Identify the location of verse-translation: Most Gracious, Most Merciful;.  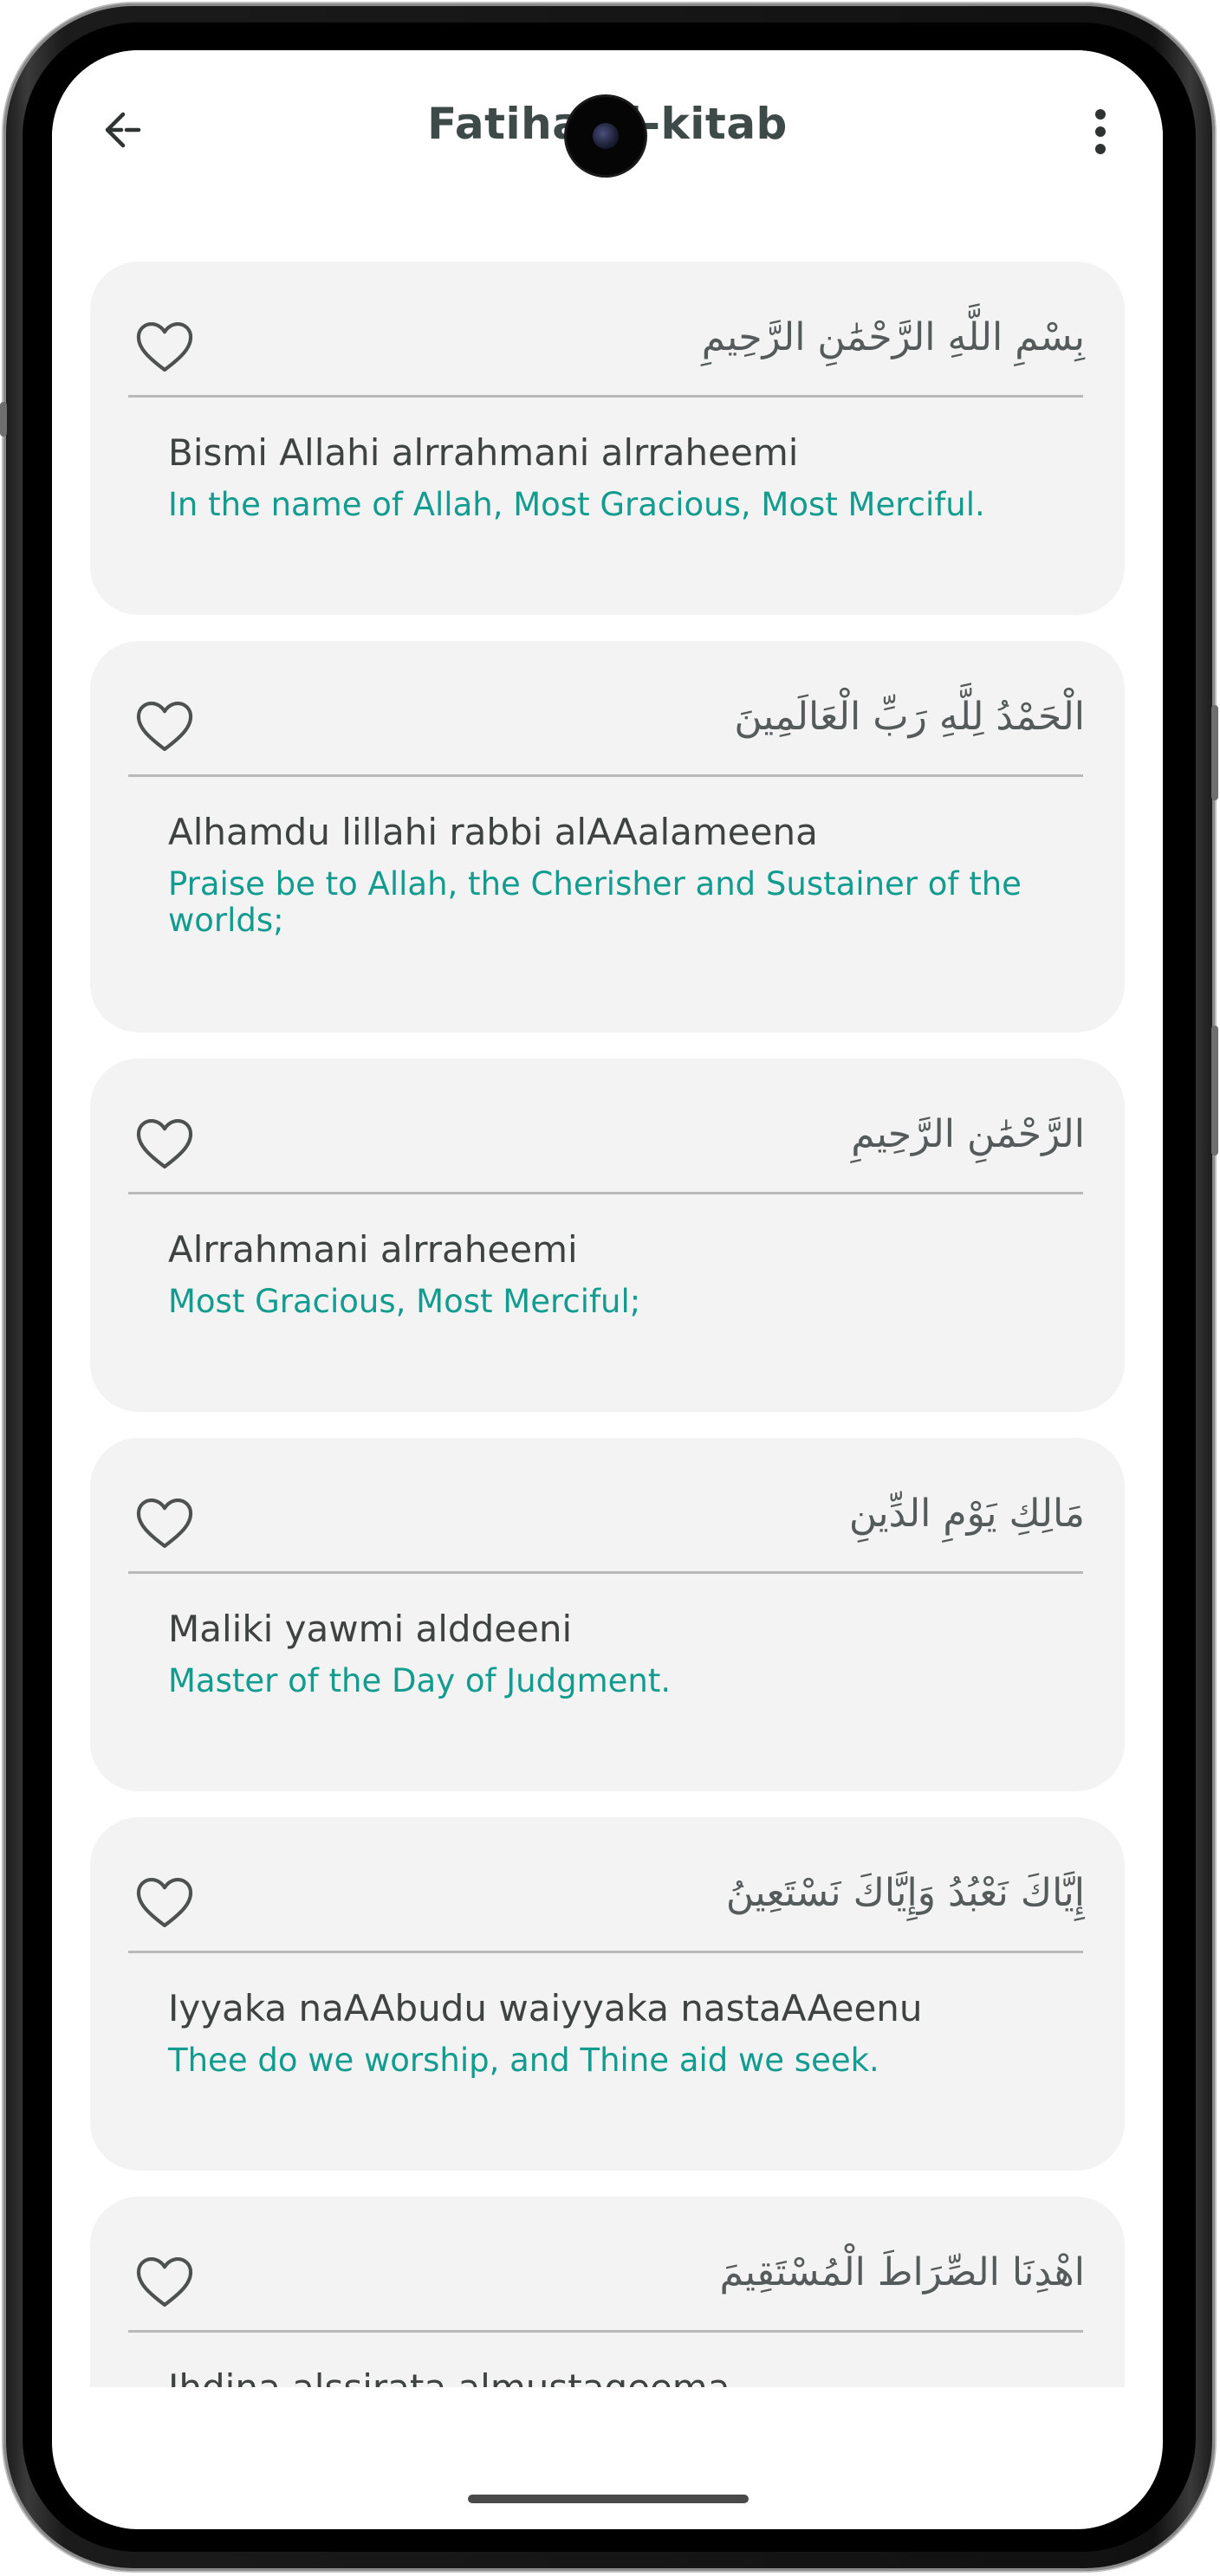
(404, 1301).